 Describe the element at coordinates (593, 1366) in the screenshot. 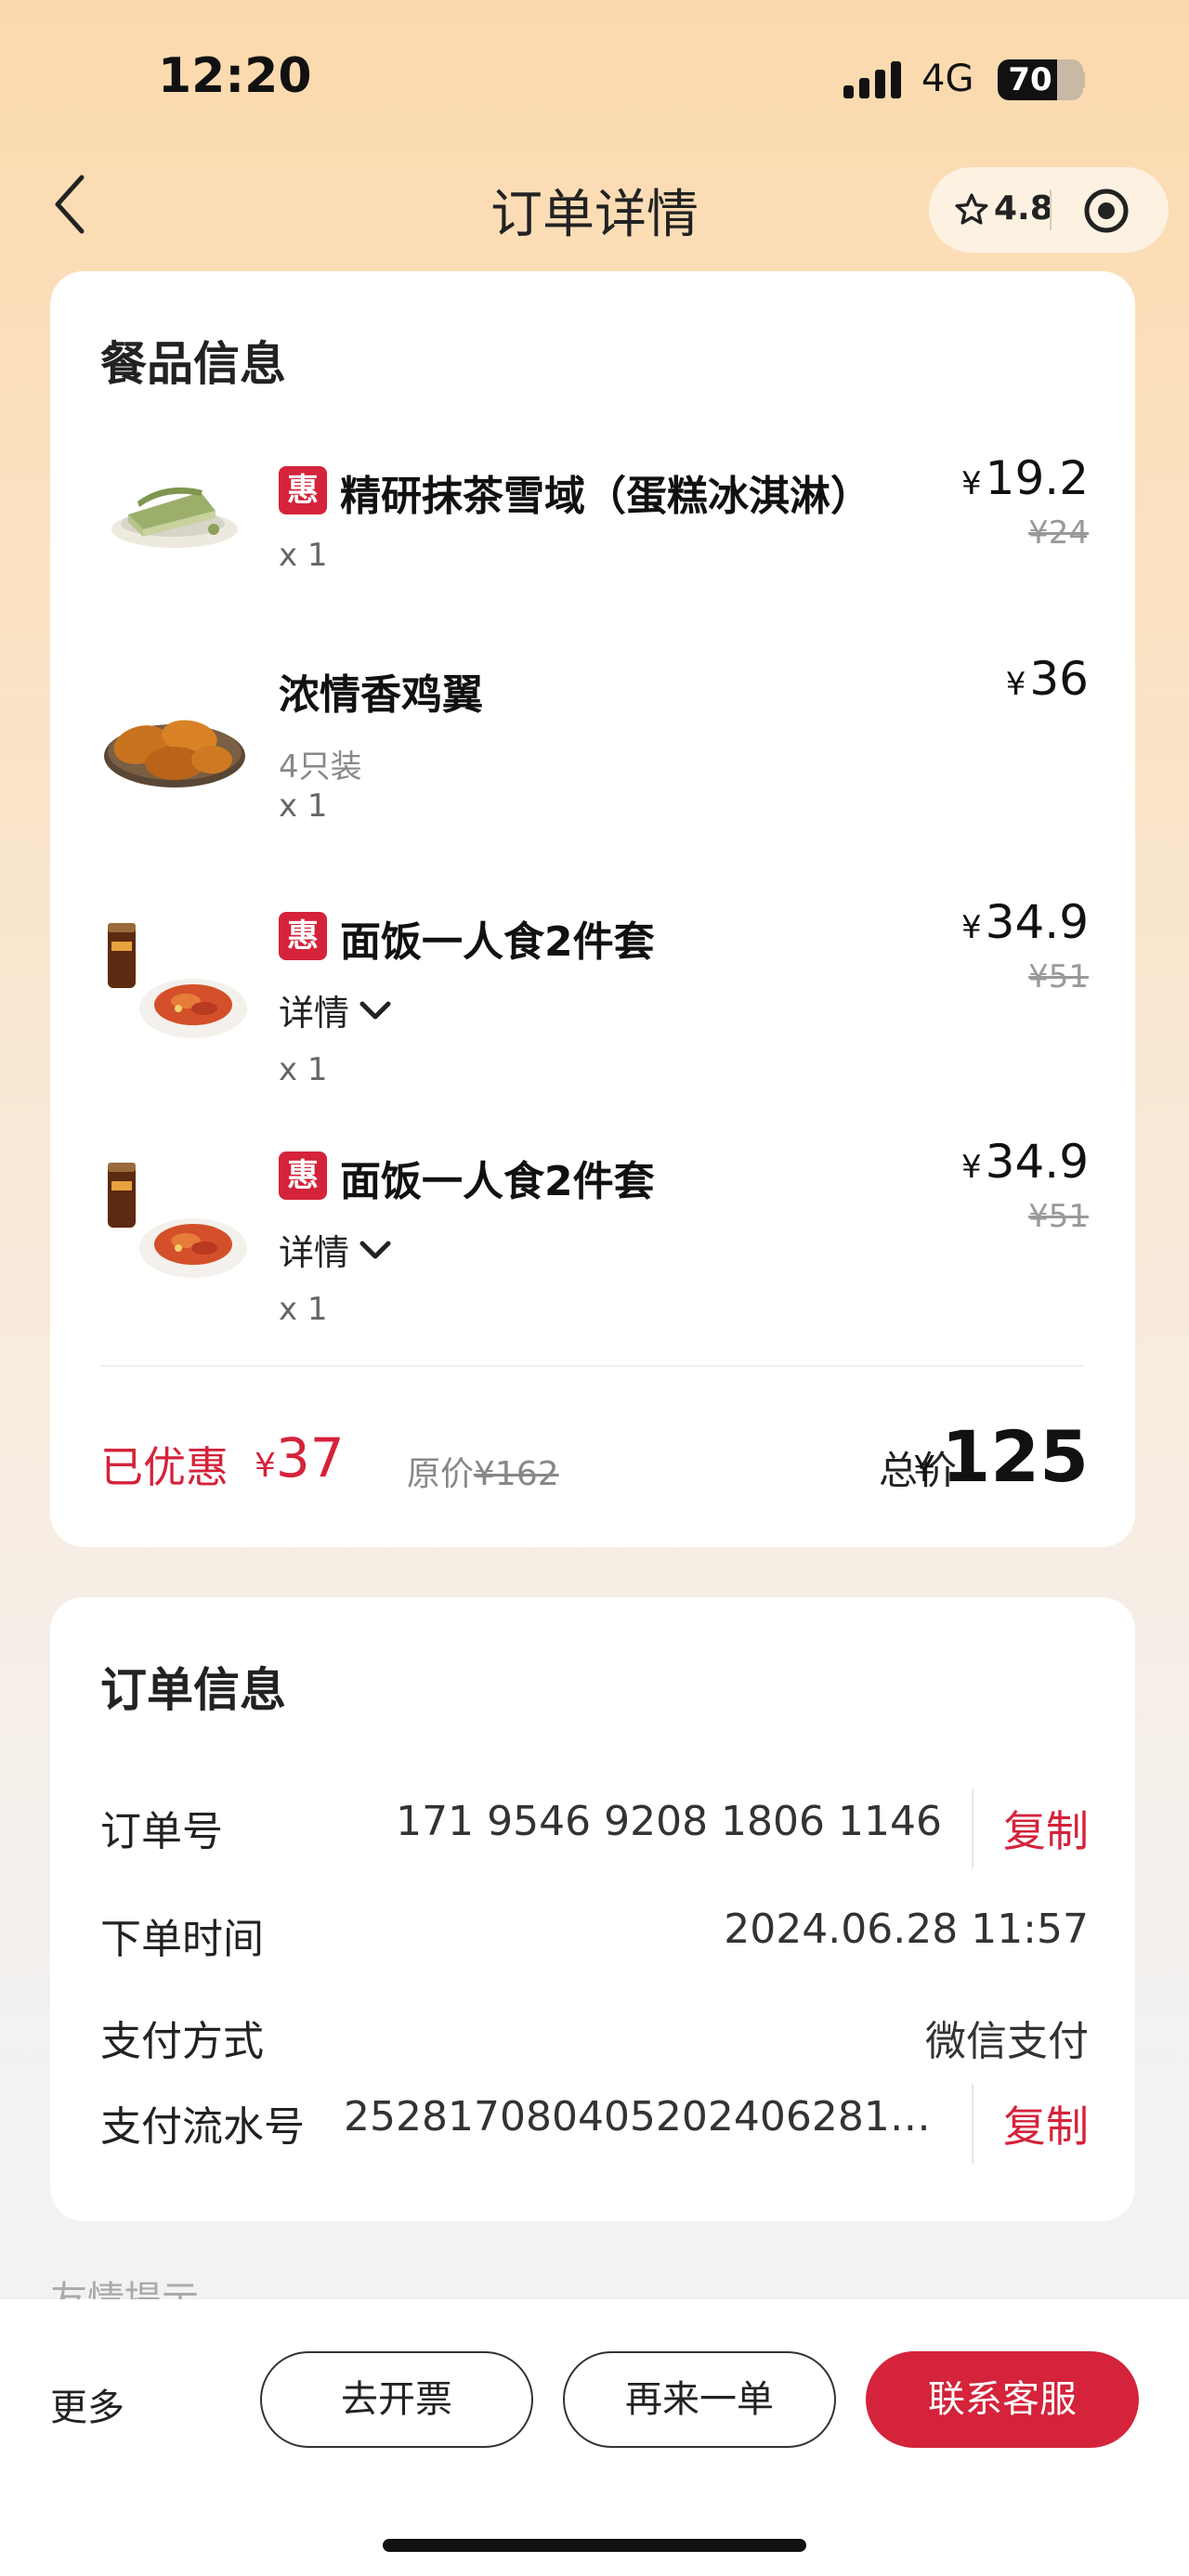

I see `divider` at that location.